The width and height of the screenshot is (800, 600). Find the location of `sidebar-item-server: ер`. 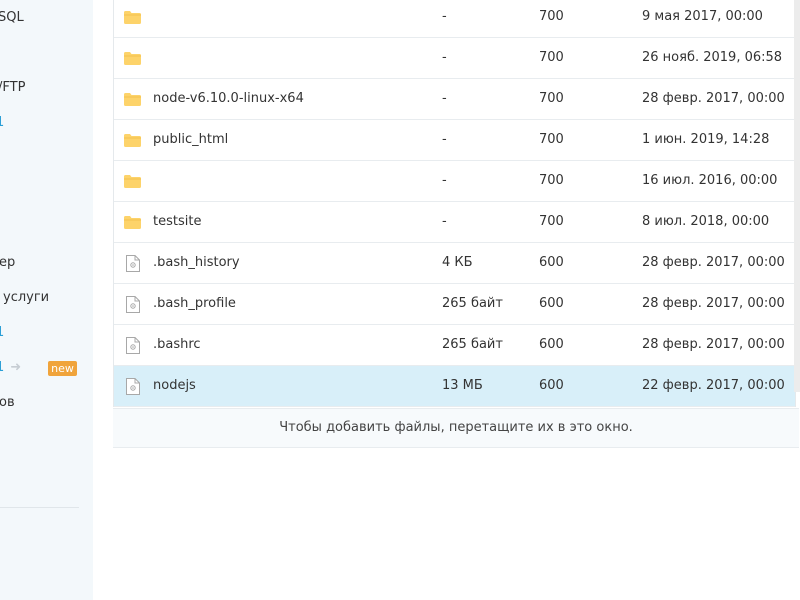

sidebar-item-server: ер is located at coordinates (7, 263).